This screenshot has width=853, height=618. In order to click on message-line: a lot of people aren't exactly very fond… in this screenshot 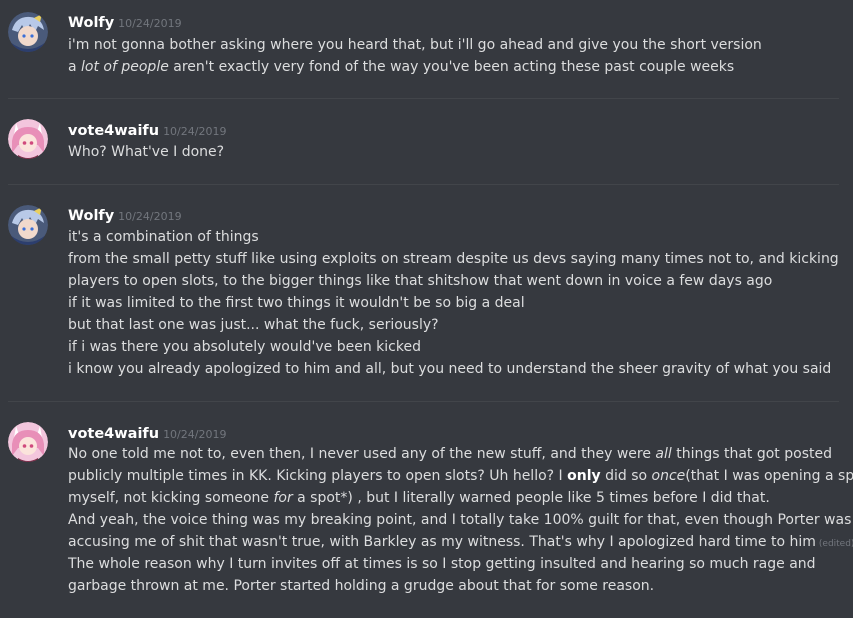, I will do `click(401, 67)`.